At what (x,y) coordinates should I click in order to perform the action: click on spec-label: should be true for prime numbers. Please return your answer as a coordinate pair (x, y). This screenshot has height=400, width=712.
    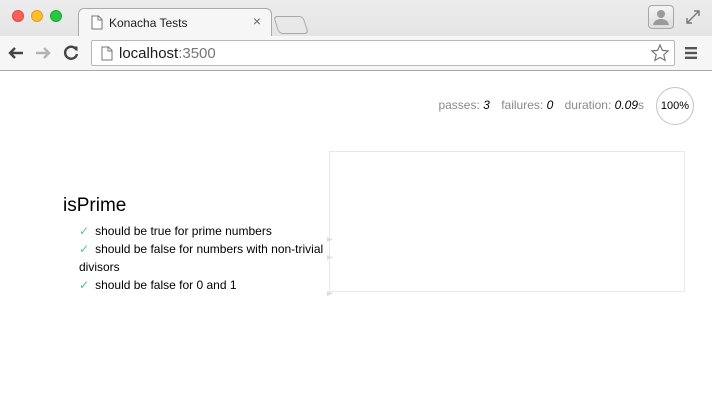
    Looking at the image, I should click on (183, 231).